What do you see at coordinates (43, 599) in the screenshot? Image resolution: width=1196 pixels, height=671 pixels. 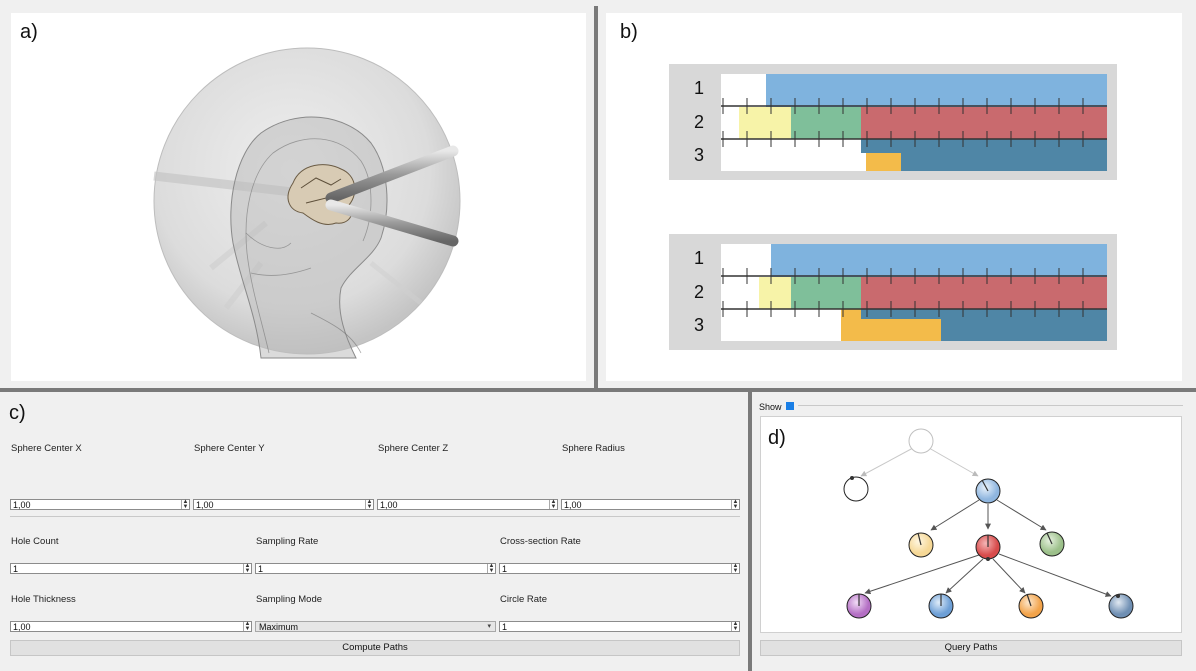 I see `hole-thickness-label: Hole Thickness` at bounding box center [43, 599].